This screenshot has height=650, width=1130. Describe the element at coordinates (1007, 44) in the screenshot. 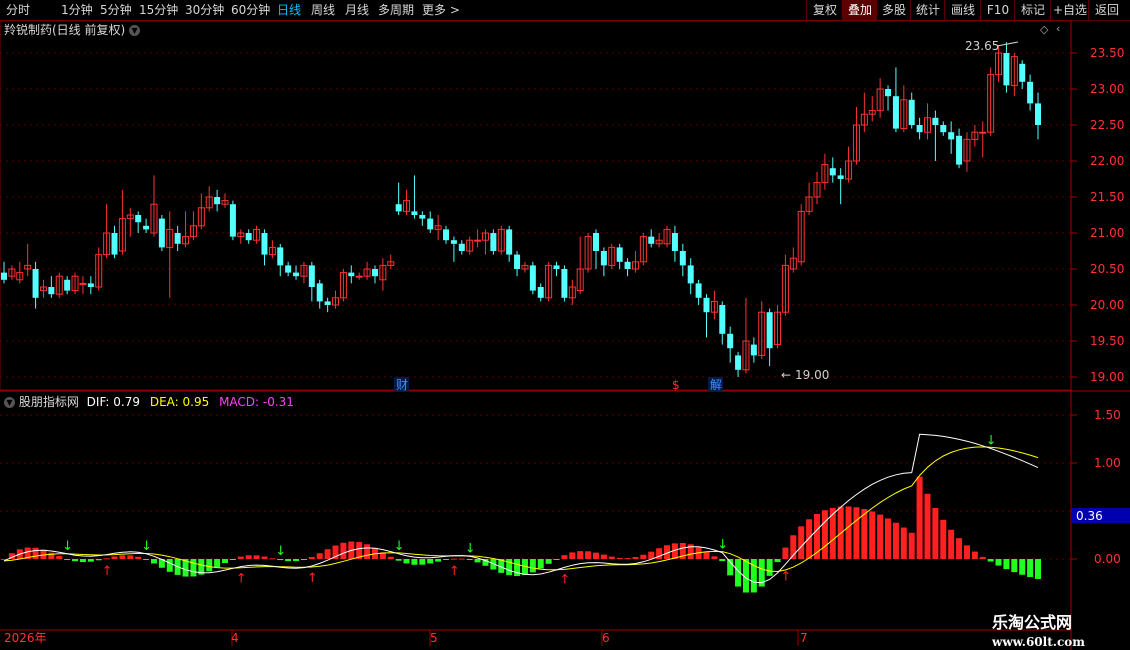

I see `high-pointer` at that location.